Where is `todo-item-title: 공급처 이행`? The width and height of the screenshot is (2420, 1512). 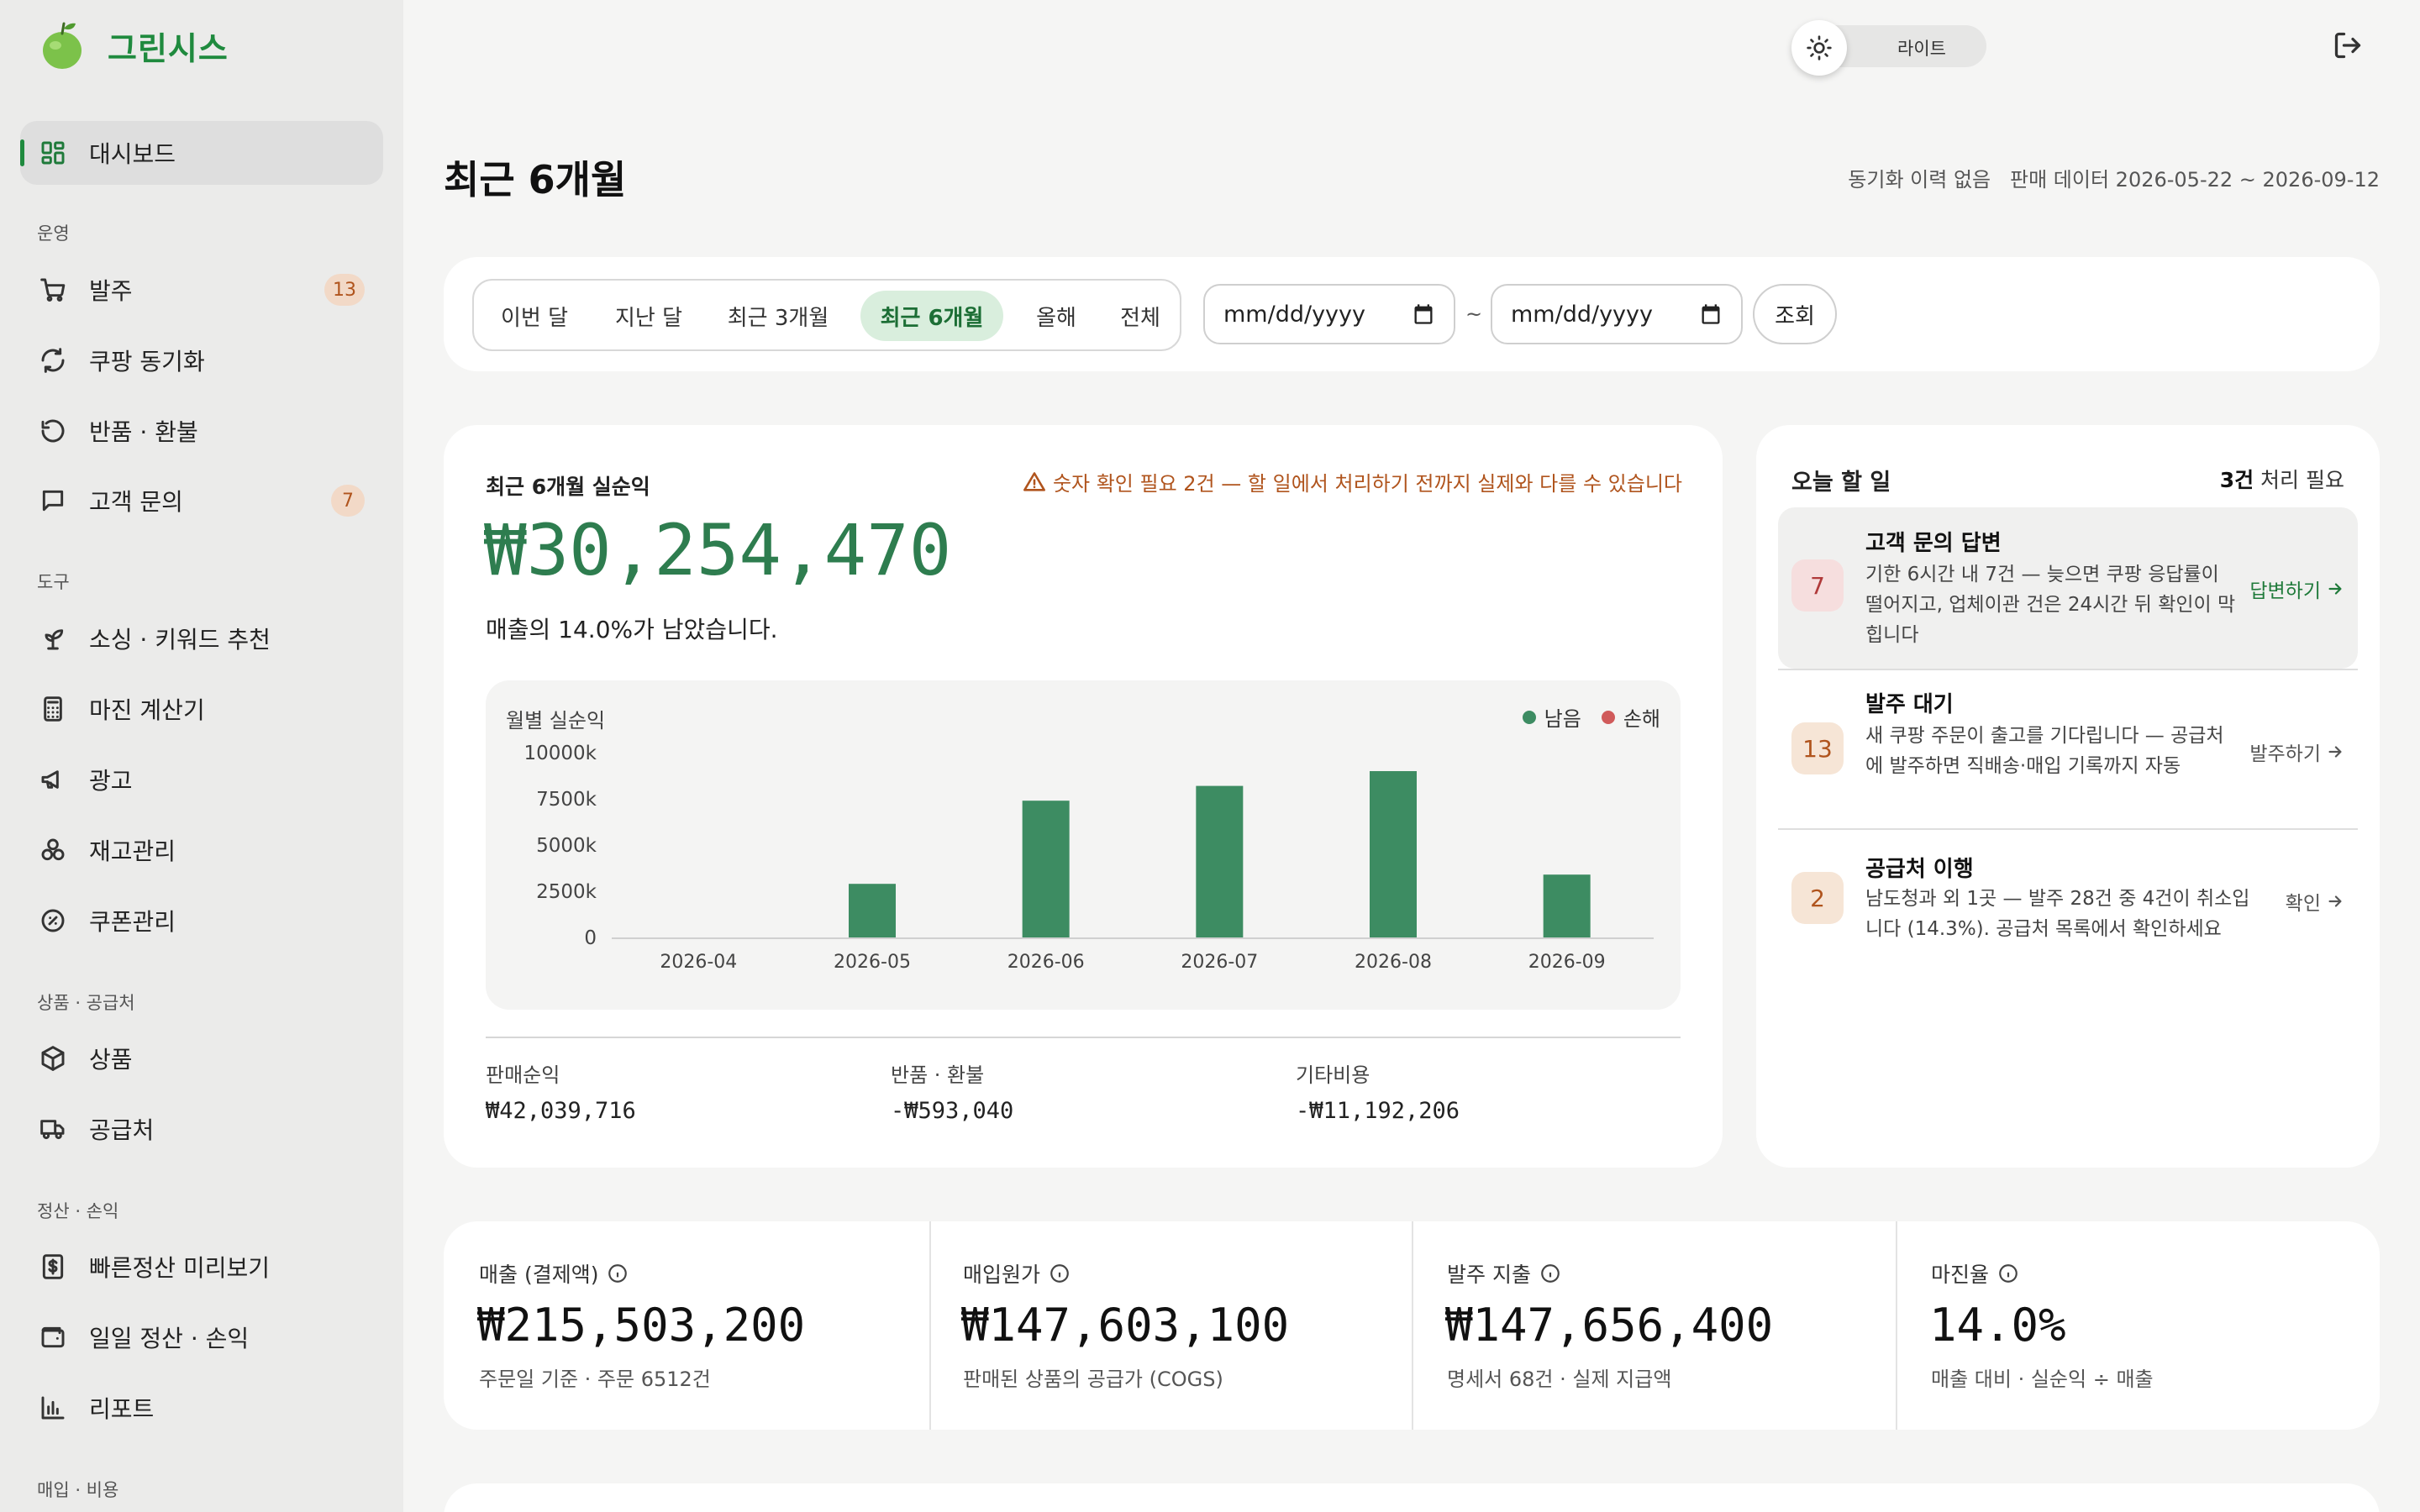
todo-item-title: 공급처 이행 is located at coordinates (1920, 869).